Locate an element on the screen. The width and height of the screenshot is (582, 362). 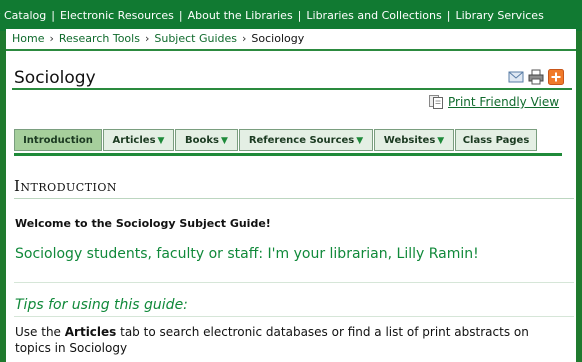
page-title: Sociology is located at coordinates (55, 78).